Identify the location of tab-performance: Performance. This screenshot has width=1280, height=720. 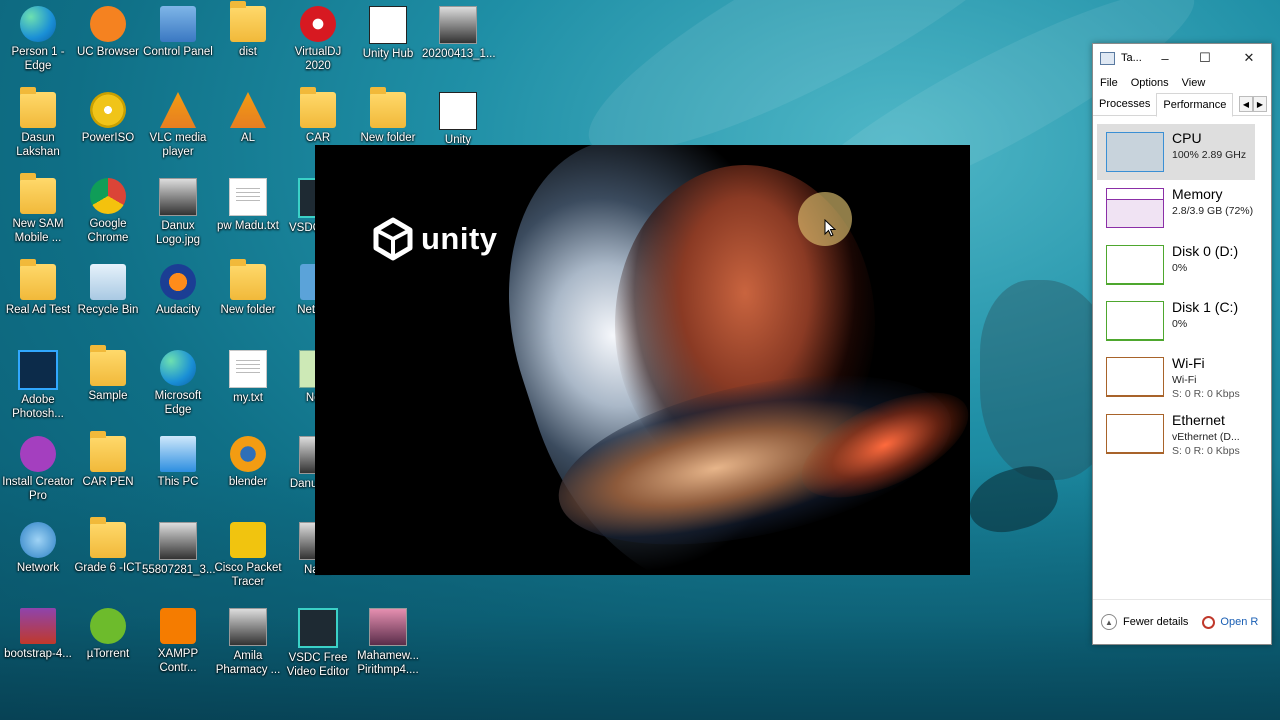
(1195, 104).